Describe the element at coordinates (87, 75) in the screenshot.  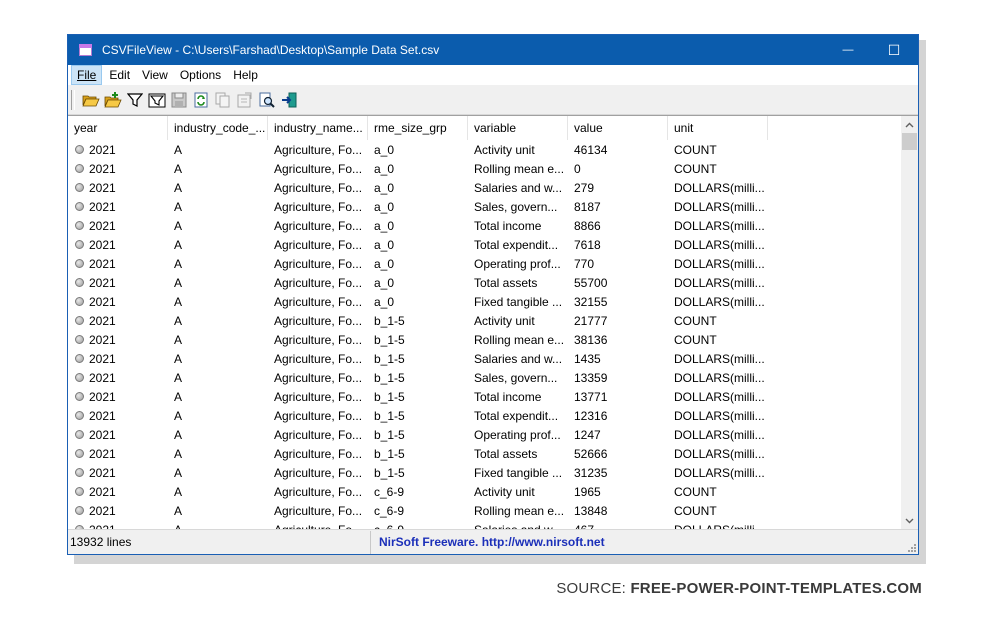
I see `menu-file: File` at that location.